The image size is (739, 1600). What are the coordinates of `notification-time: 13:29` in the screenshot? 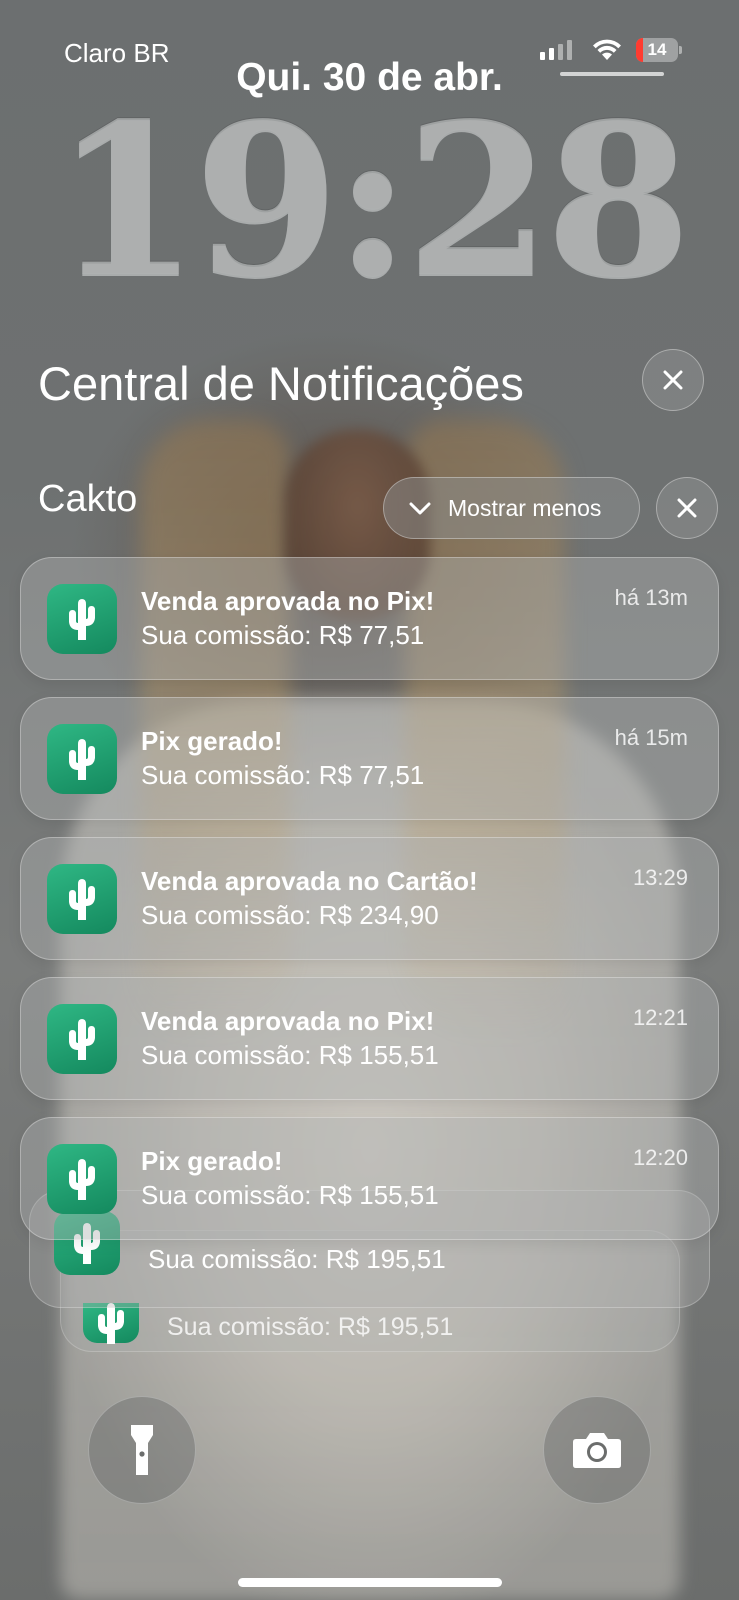 It's located at (660, 877).